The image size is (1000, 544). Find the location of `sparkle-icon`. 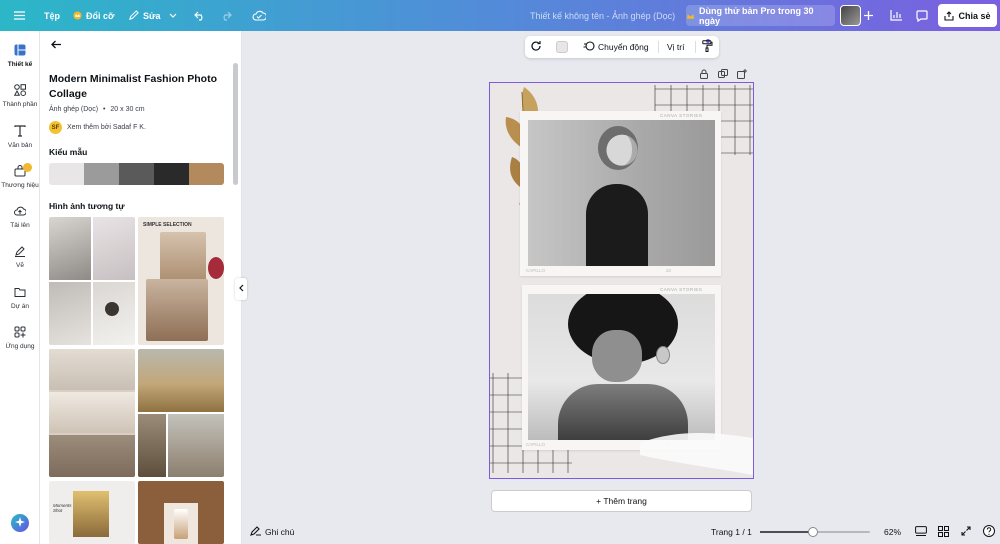

sparkle-icon is located at coordinates (20, 523).